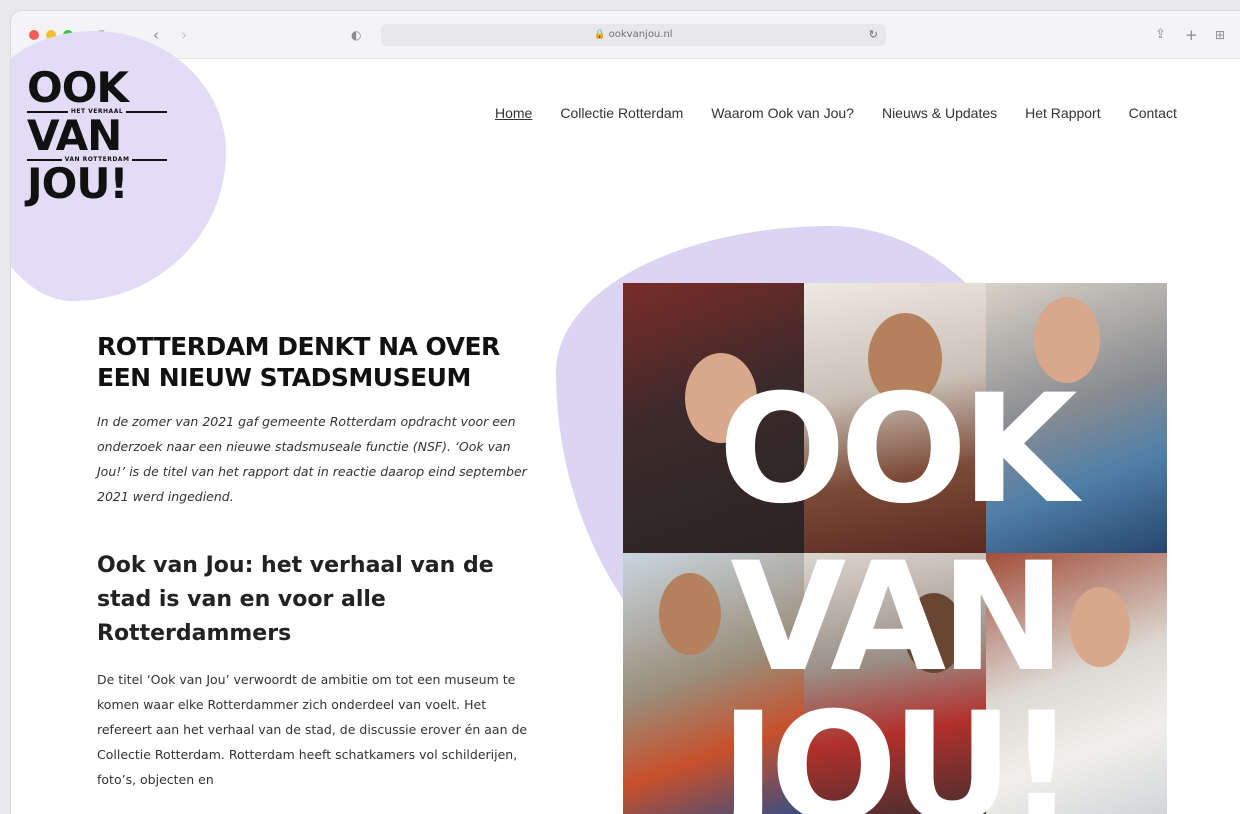 This screenshot has height=814, width=1240. What do you see at coordinates (78, 183) in the screenshot?
I see `logo-line-jou: JOU!` at bounding box center [78, 183].